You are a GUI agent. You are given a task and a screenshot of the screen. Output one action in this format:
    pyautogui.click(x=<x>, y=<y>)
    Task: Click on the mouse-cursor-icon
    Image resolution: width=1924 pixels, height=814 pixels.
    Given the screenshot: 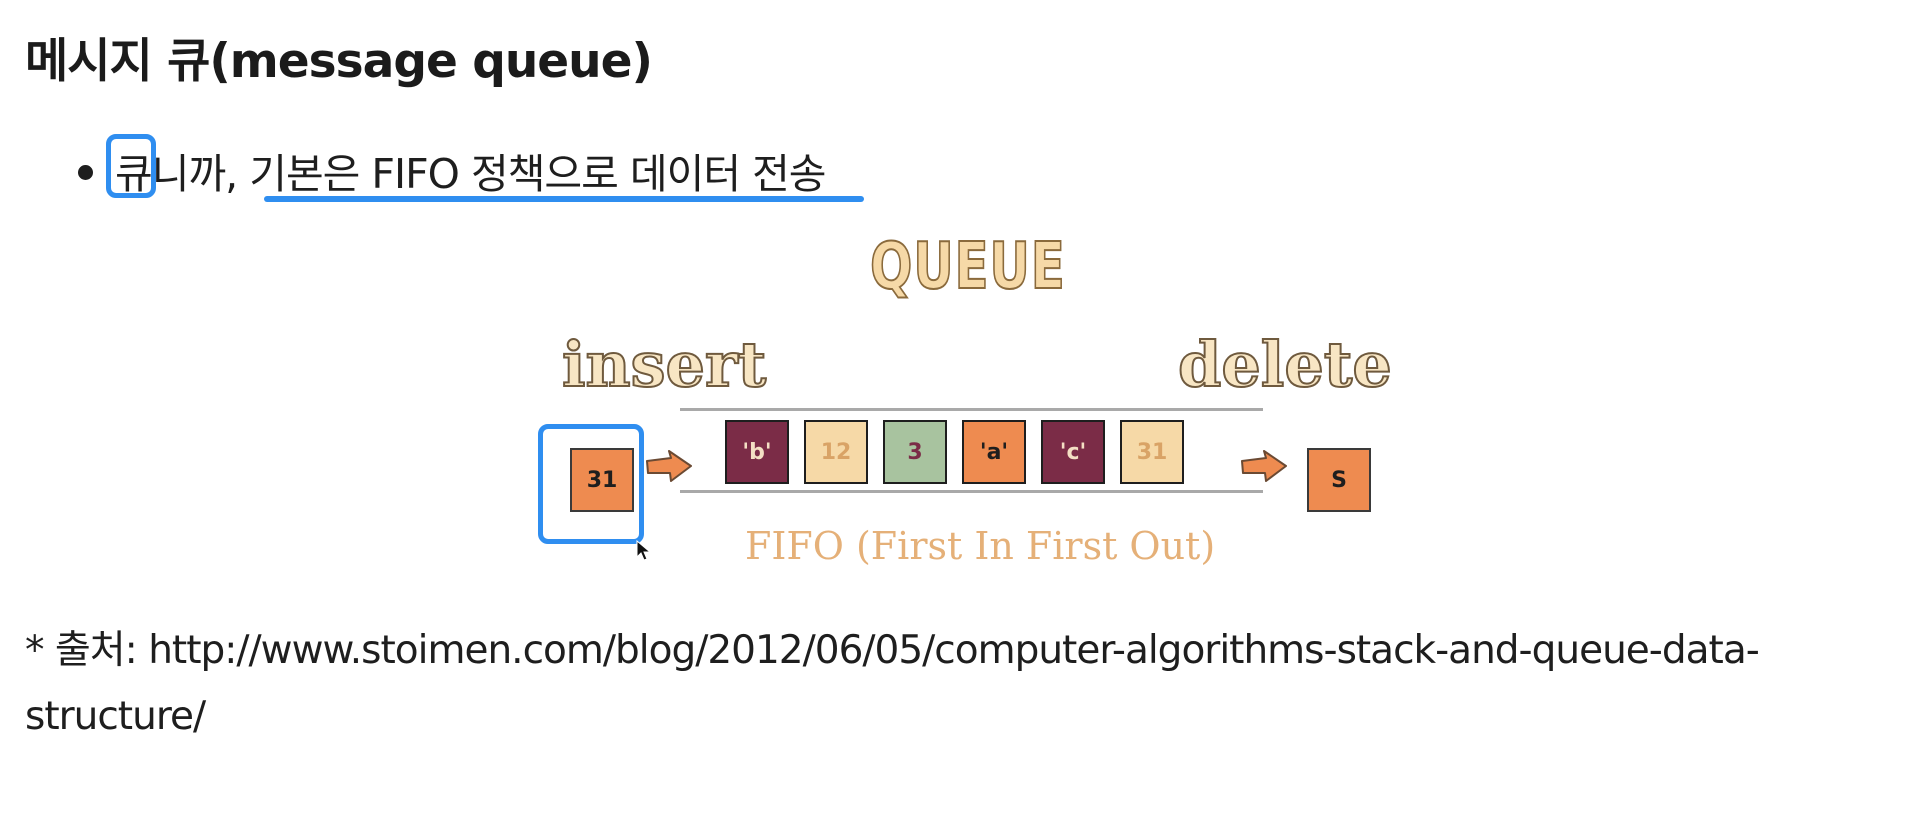 What is the action you would take?
    pyautogui.click(x=644, y=550)
    